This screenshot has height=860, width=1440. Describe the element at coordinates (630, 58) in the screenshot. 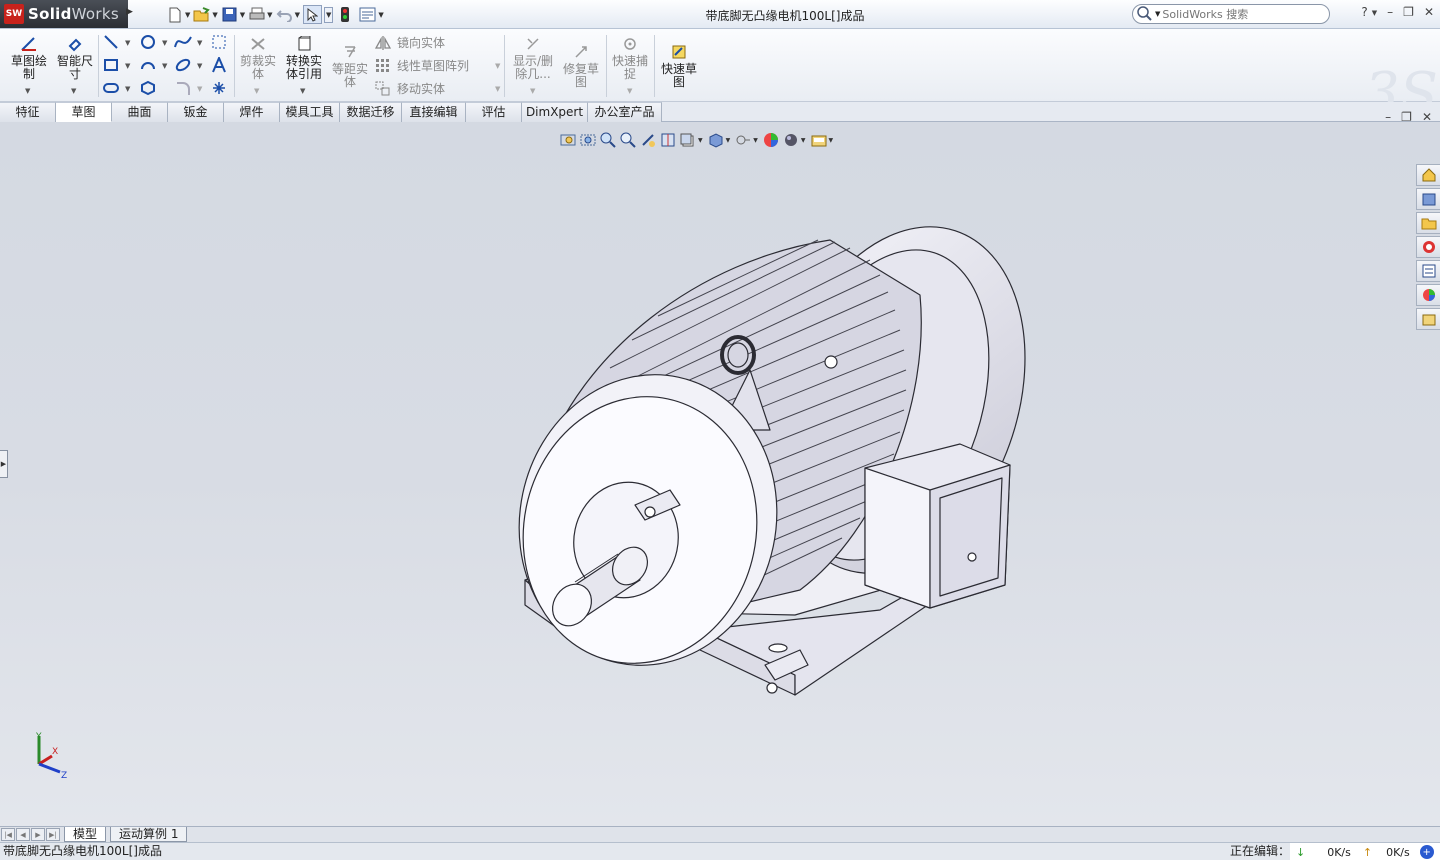

I see `quick-snaps-button: 快速捕 捉` at that location.